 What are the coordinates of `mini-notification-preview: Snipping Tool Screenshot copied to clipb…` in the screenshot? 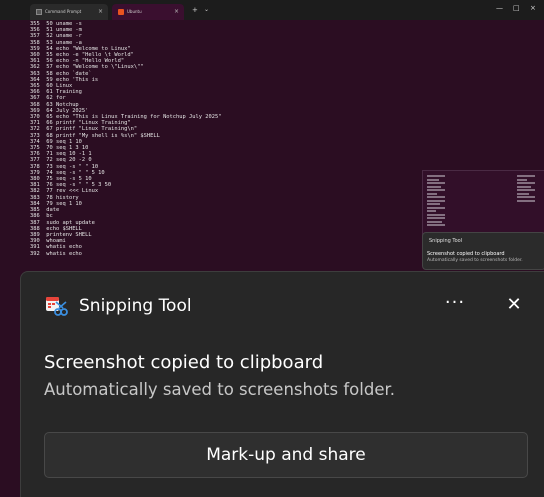 It's located at (483, 251).